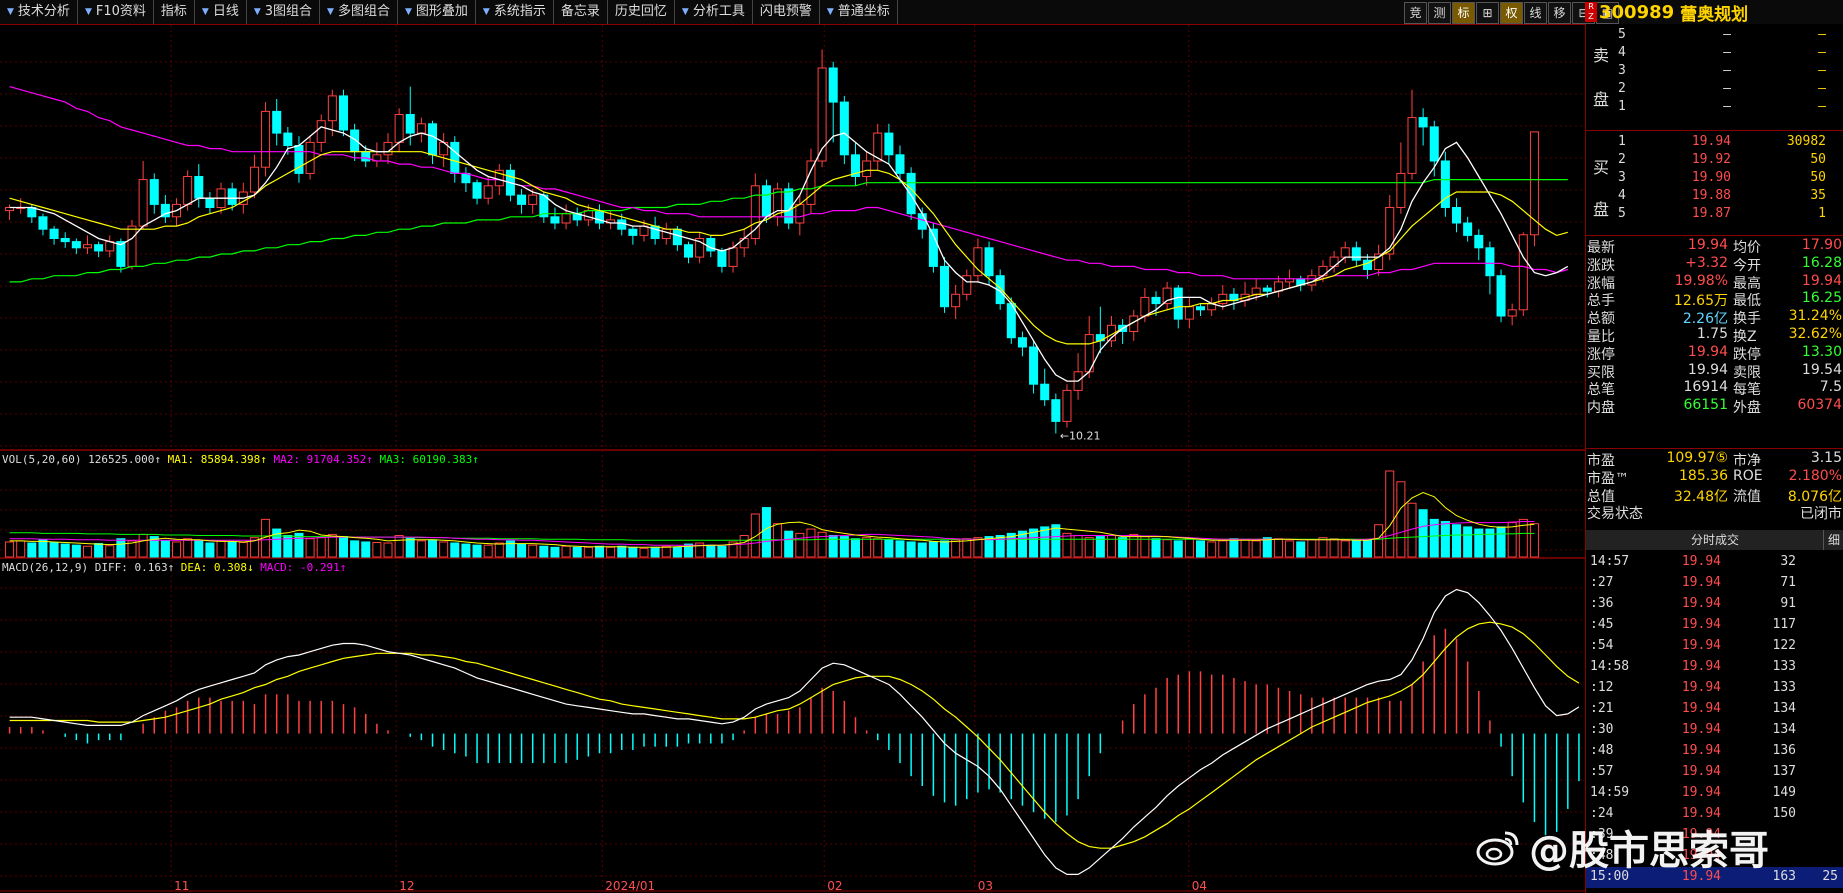 The image size is (1843, 893). What do you see at coordinates (515, 12) in the screenshot?
I see `menu-item-7: ▼ 系统指示` at bounding box center [515, 12].